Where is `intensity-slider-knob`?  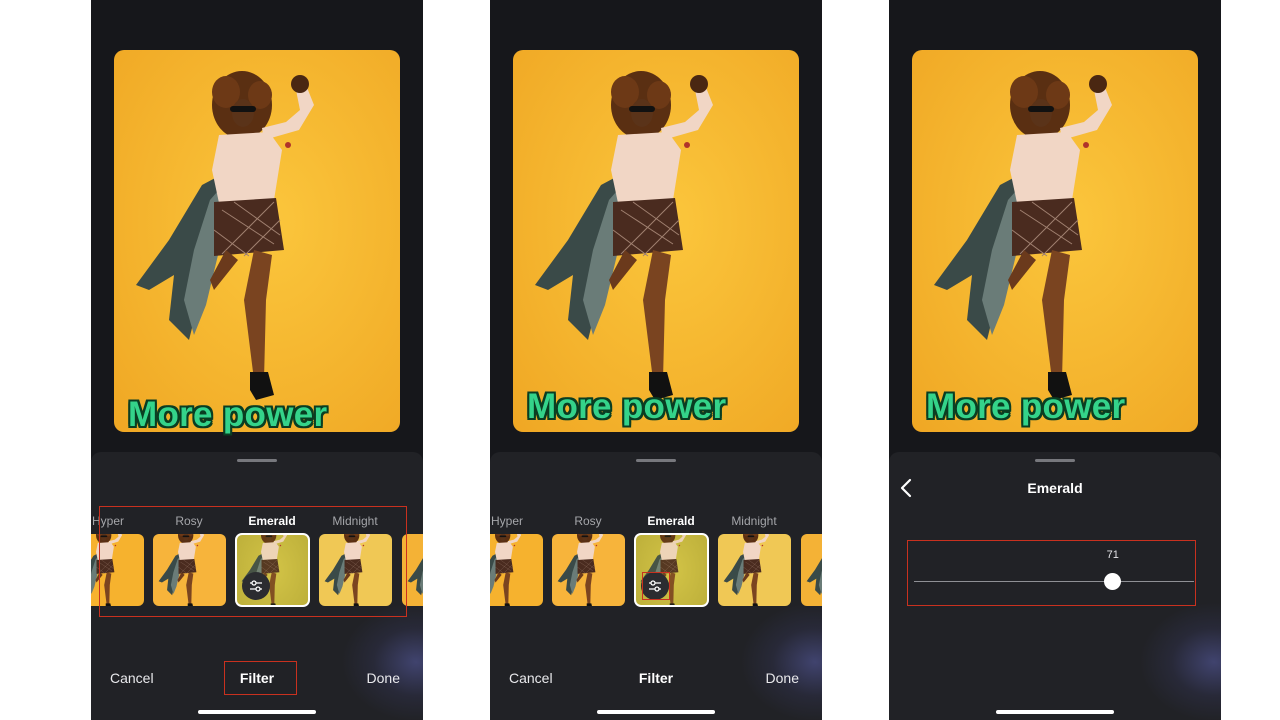
intensity-slider-knob is located at coordinates (1113, 581).